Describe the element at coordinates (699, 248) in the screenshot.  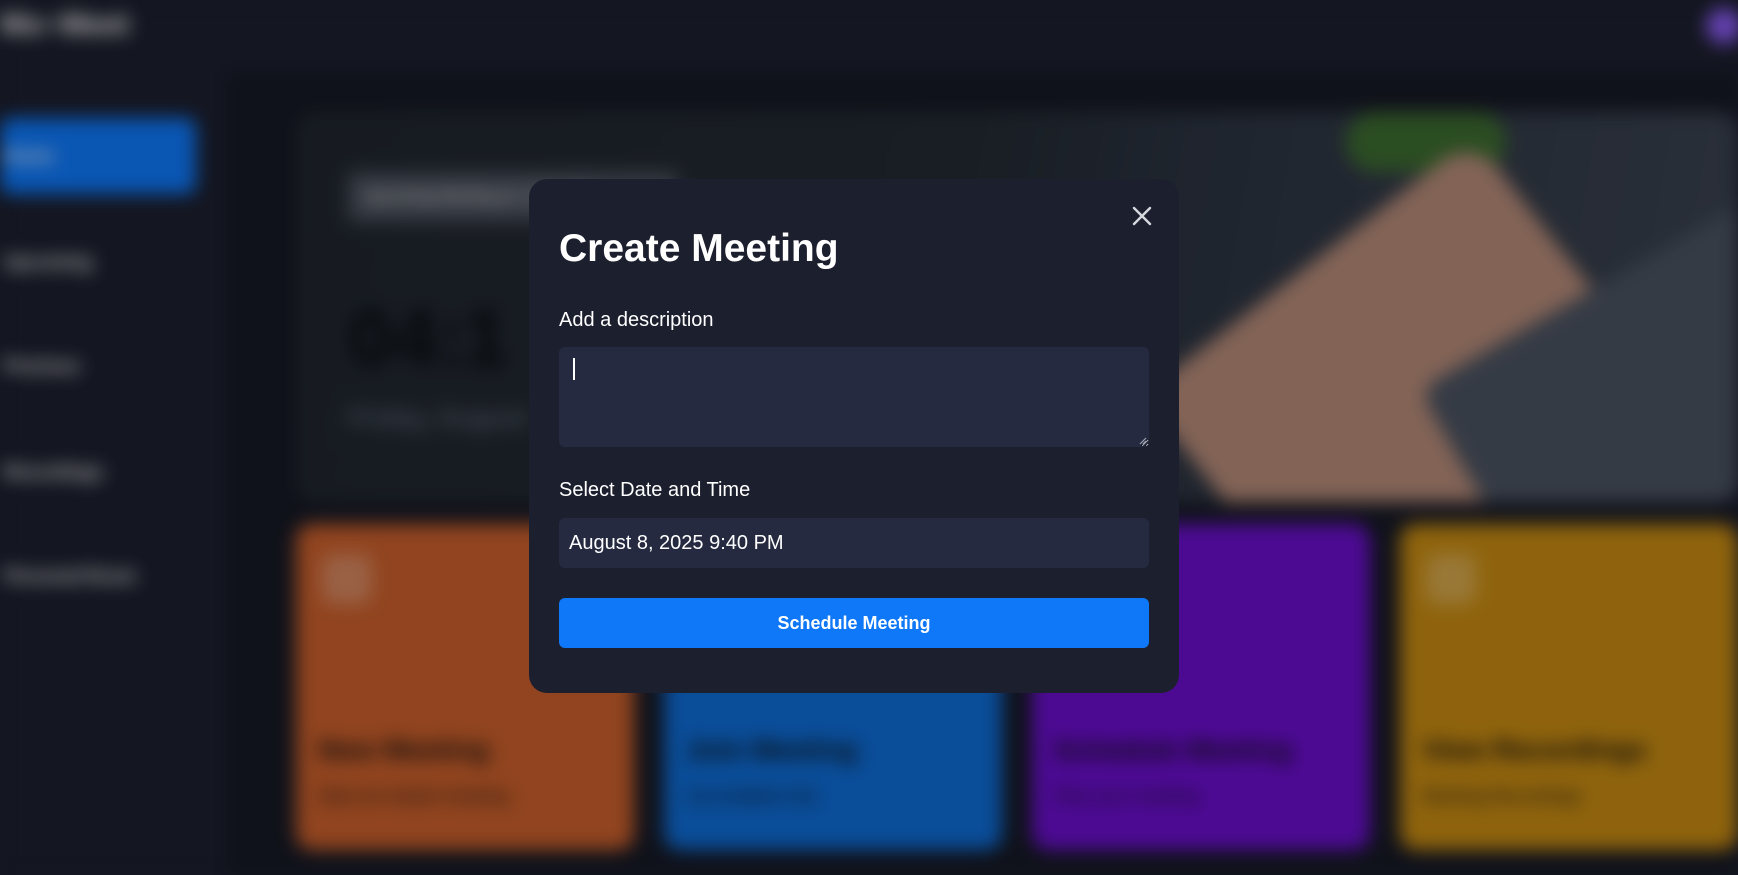
I see `dialog-title: Create Meeting` at that location.